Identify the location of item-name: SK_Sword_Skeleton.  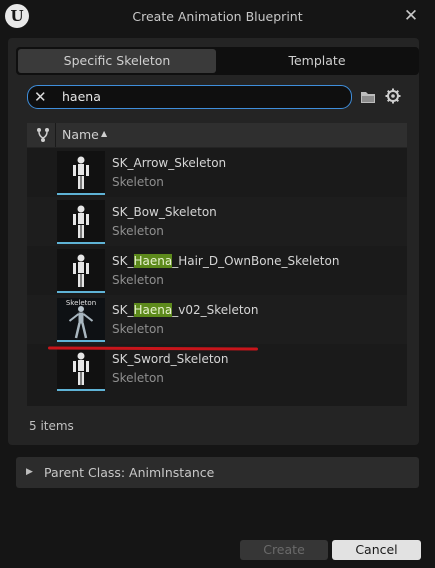
(170, 359).